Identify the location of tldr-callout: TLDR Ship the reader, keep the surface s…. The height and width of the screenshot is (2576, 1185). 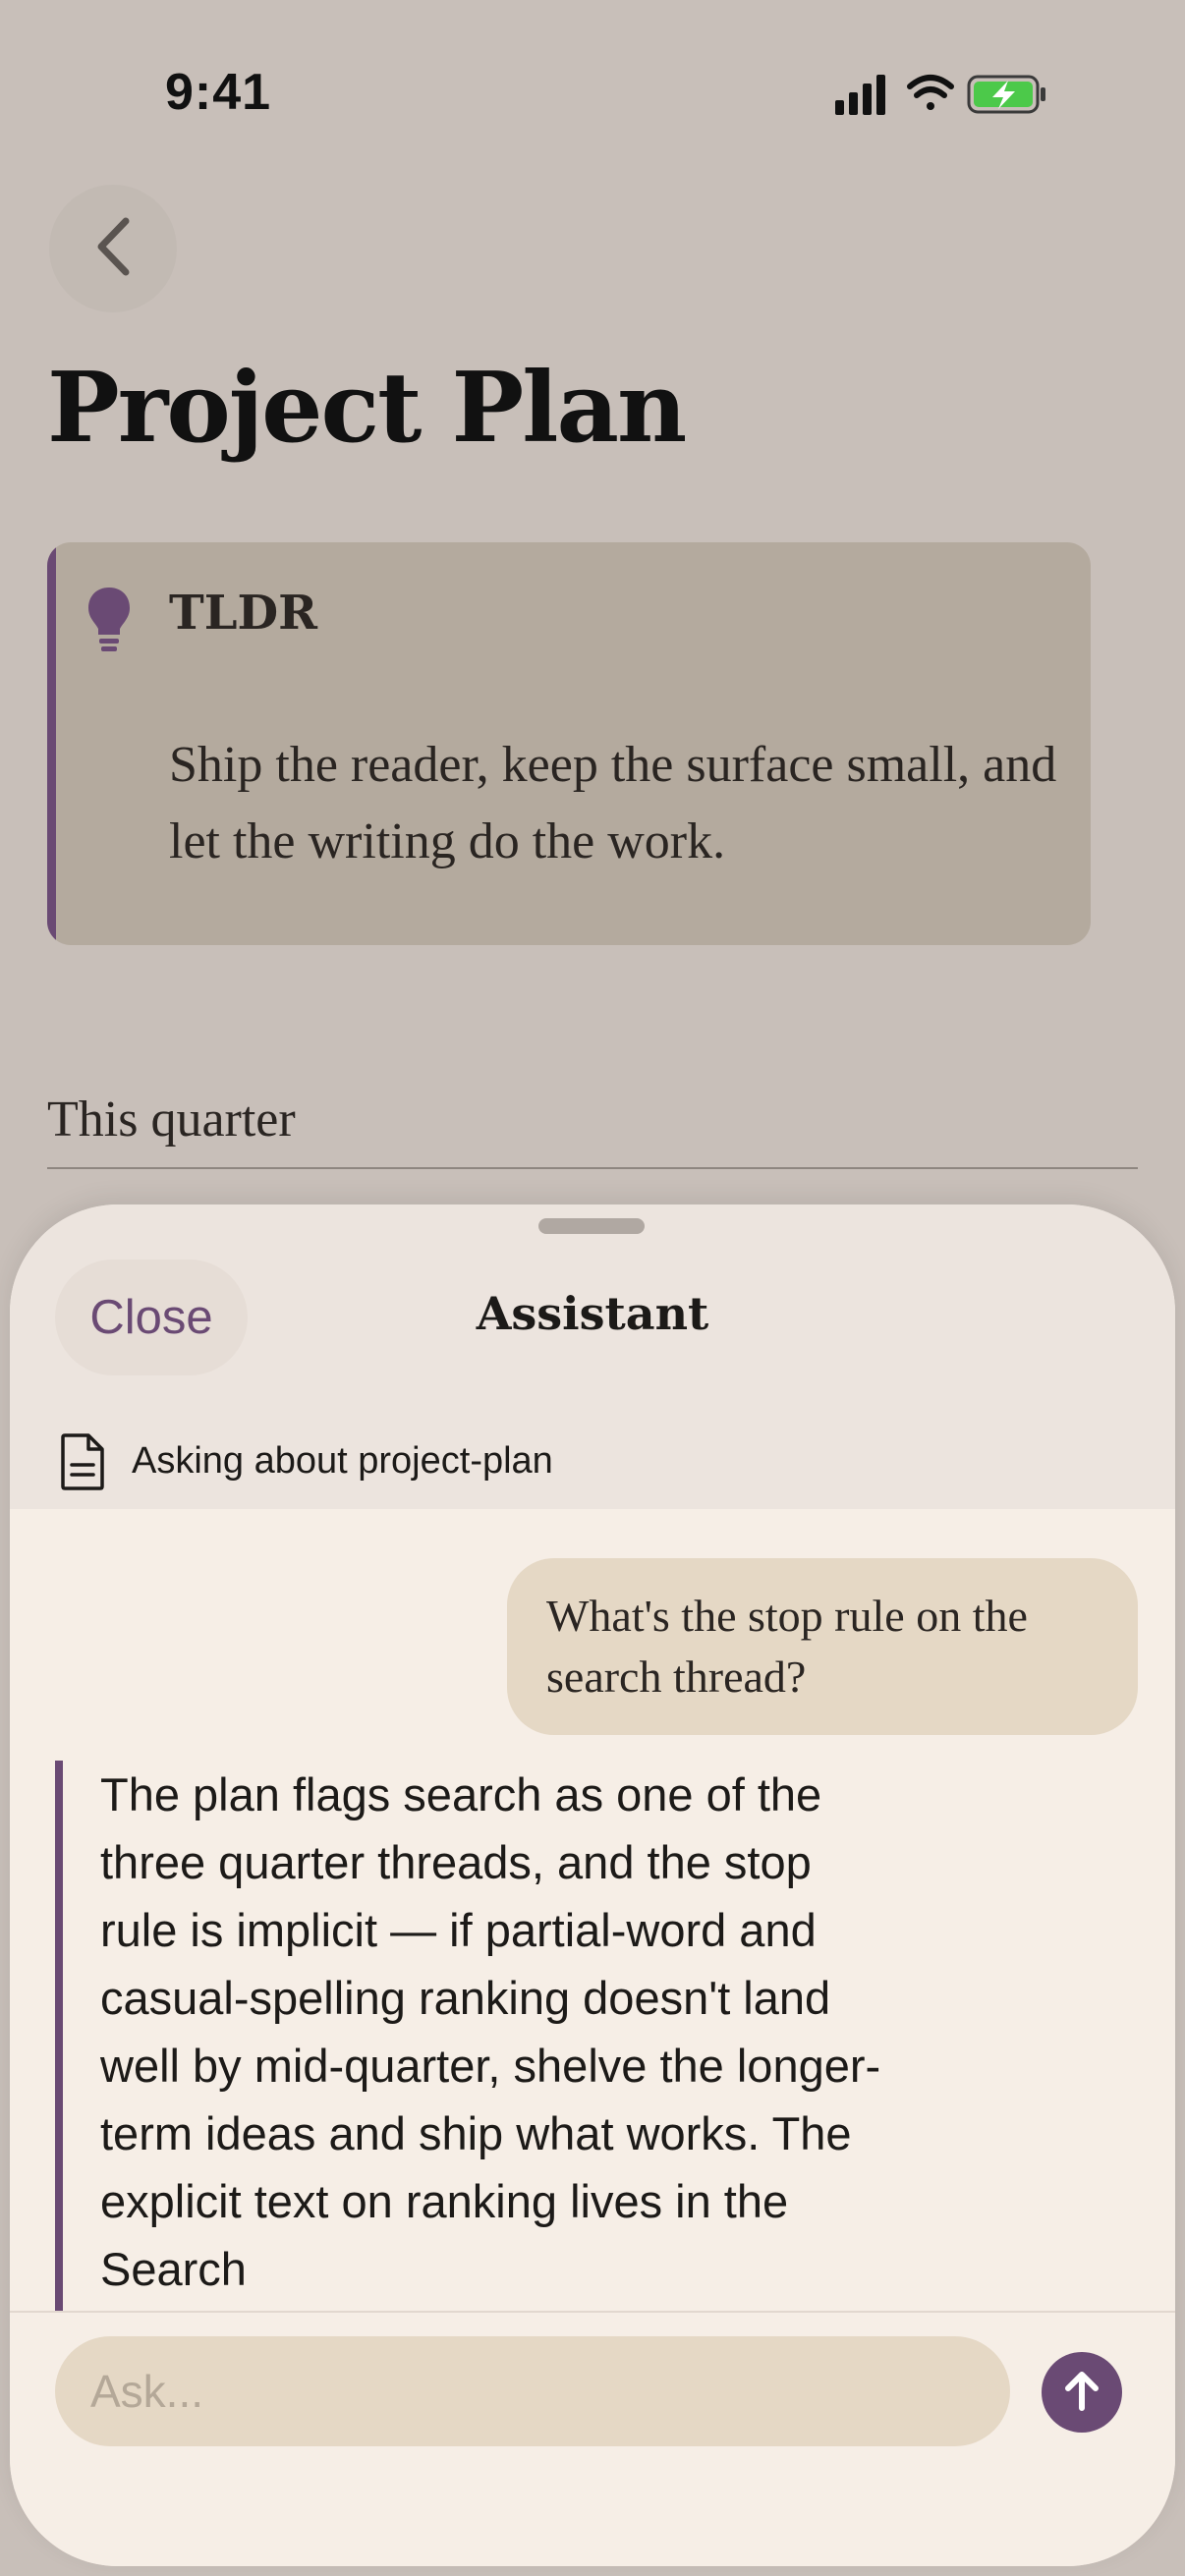
(569, 743).